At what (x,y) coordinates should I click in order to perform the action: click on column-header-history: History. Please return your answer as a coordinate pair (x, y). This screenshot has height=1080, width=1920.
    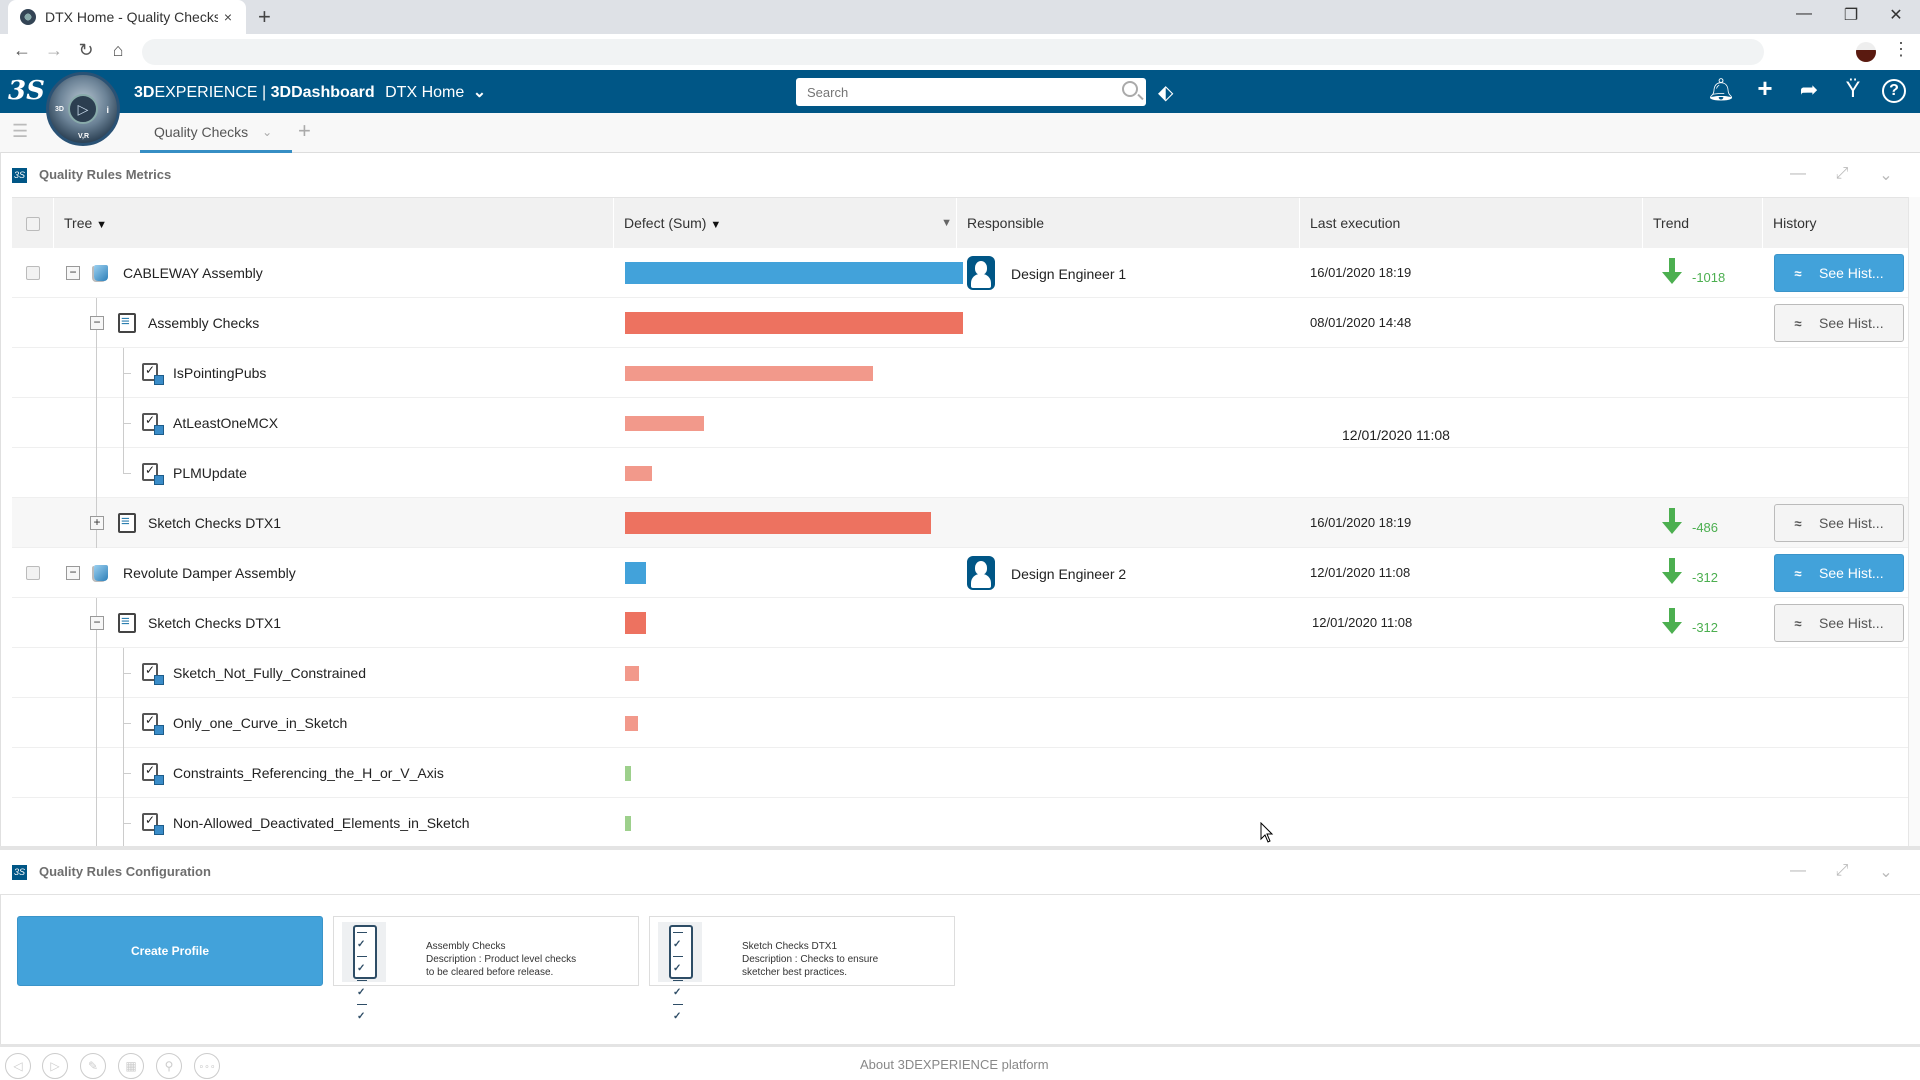
    Looking at the image, I should click on (1835, 223).